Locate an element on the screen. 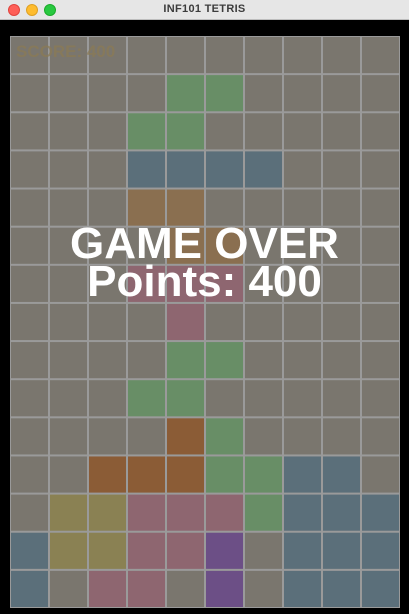 The height and width of the screenshot is (614, 409). title-bar: INF101 TETRIS is located at coordinates (204, 10).